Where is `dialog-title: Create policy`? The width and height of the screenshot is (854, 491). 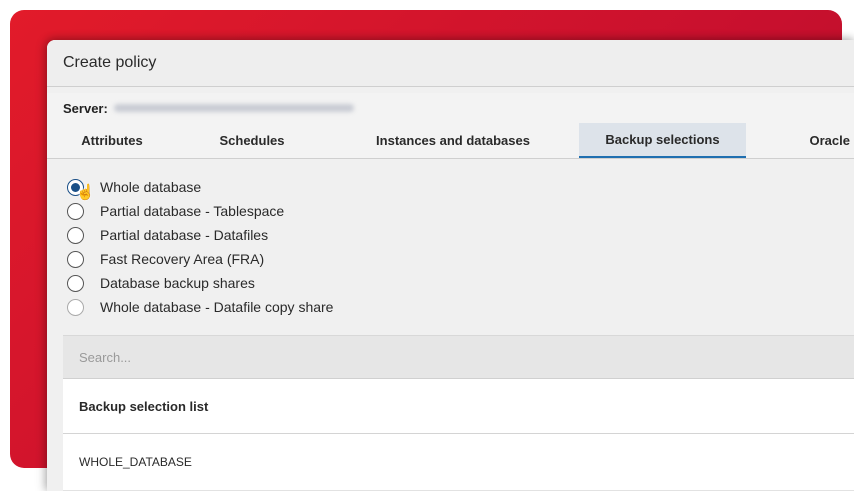
dialog-title: Create policy is located at coordinates (110, 62).